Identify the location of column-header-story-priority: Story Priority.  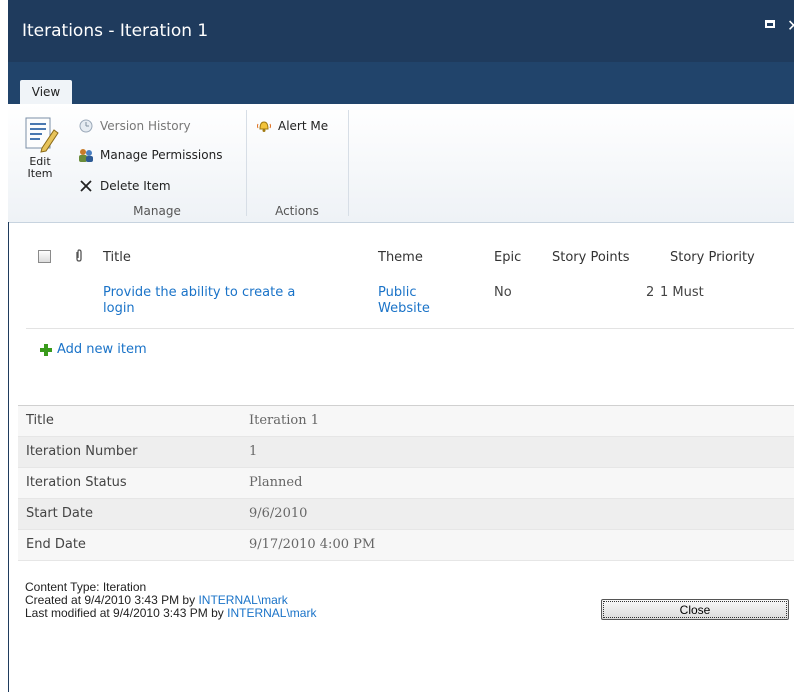
(712, 257).